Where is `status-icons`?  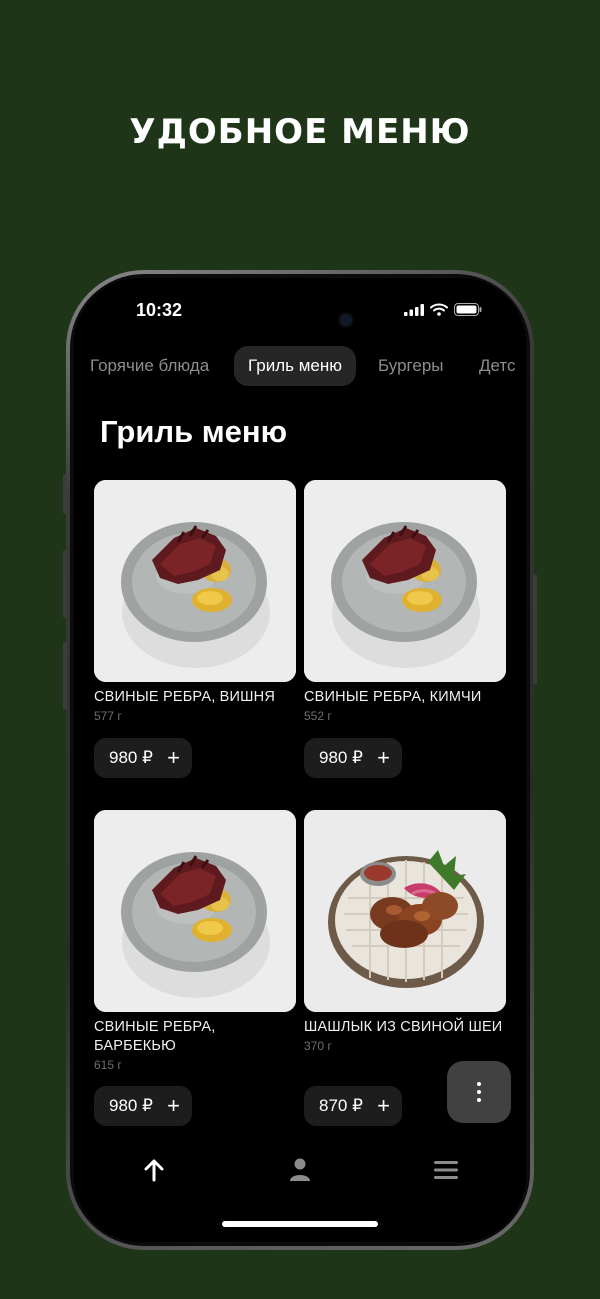
status-icons is located at coordinates (443, 309).